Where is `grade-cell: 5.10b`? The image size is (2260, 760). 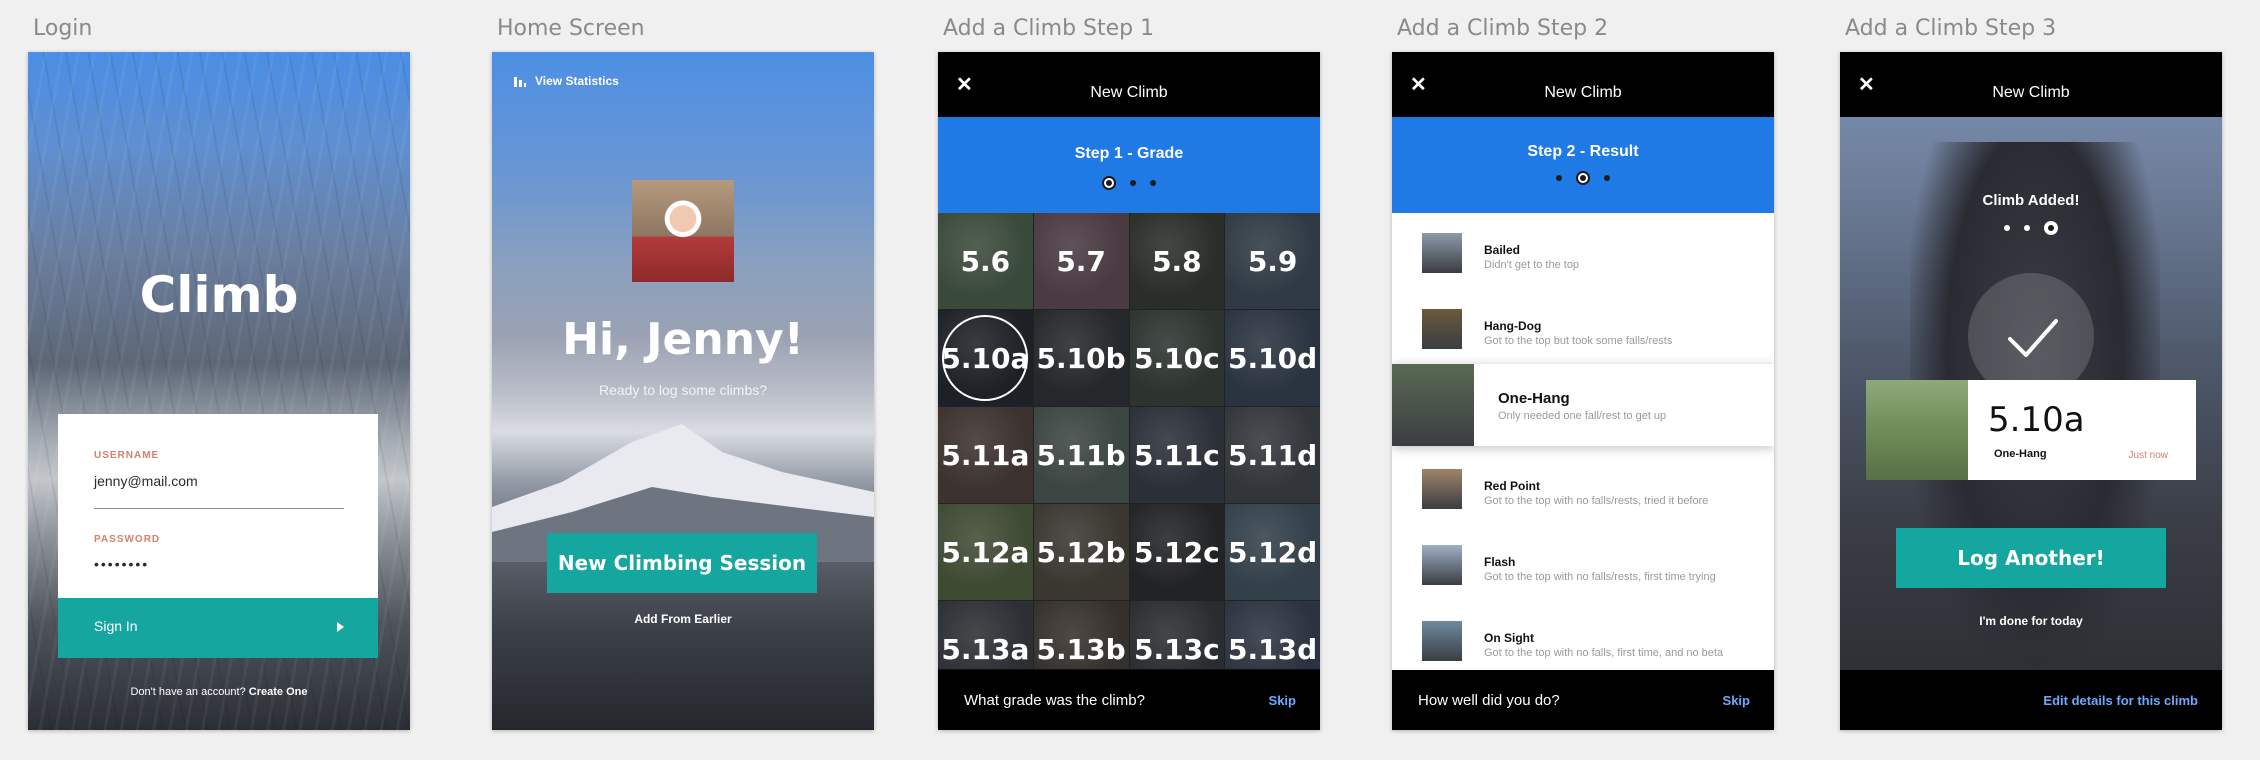
grade-cell: 5.10b is located at coordinates (1081, 358).